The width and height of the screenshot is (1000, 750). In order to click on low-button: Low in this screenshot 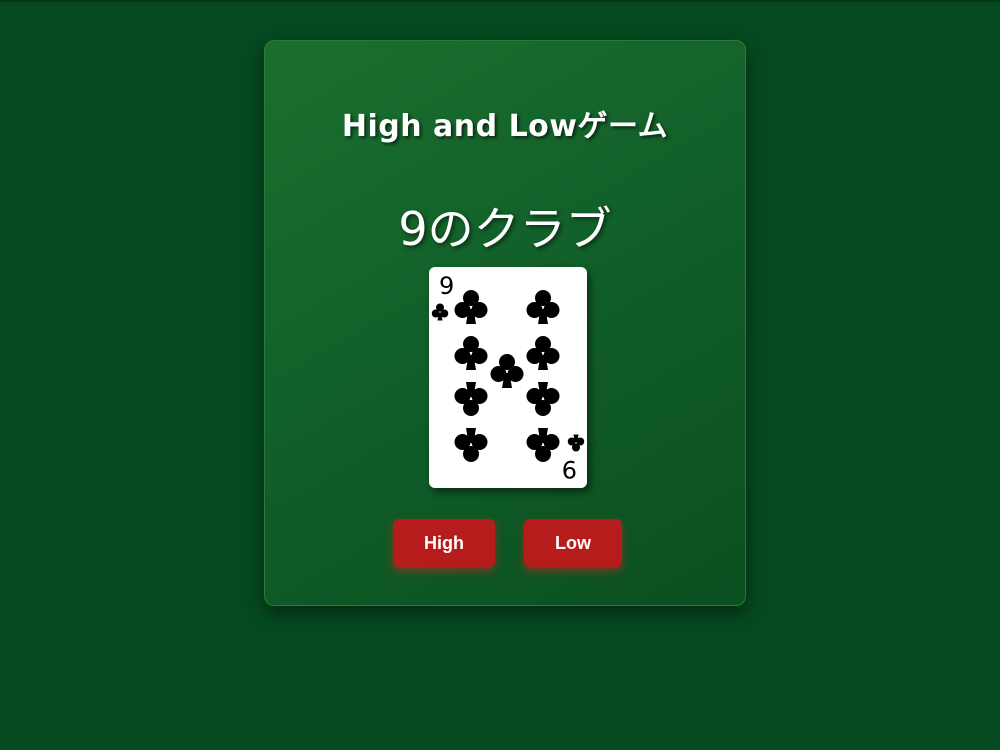, I will do `click(573, 543)`.